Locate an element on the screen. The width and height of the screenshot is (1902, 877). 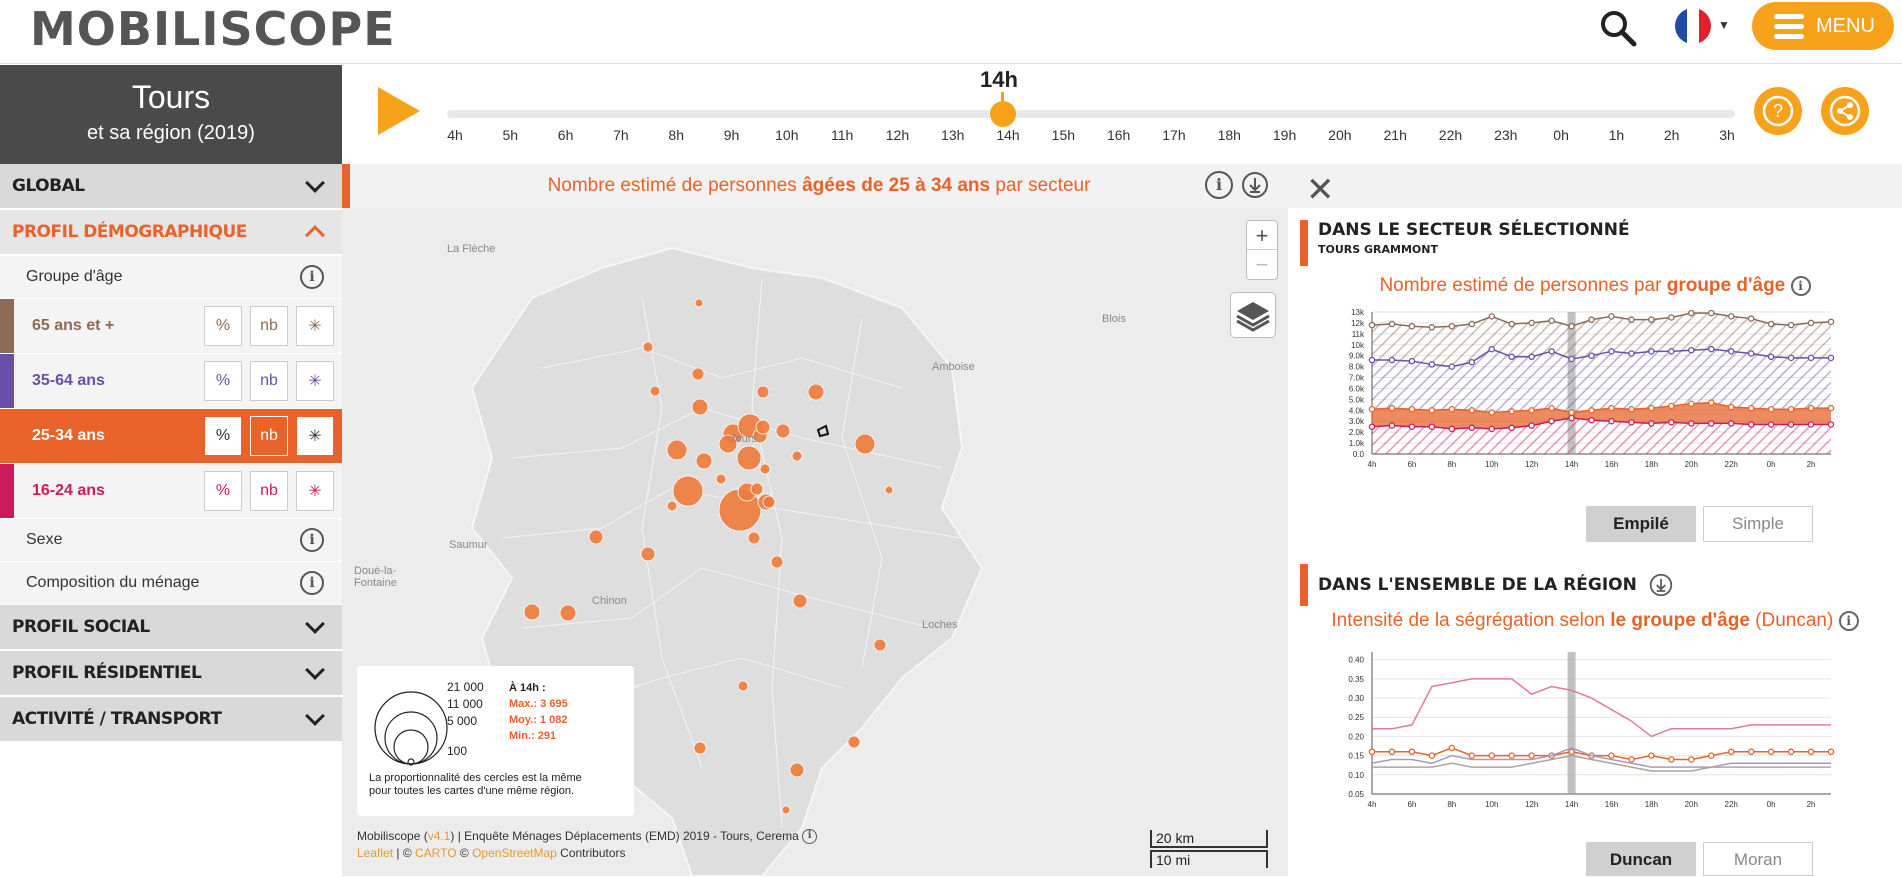
hour-tick: 22h is located at coordinates (1450, 135).